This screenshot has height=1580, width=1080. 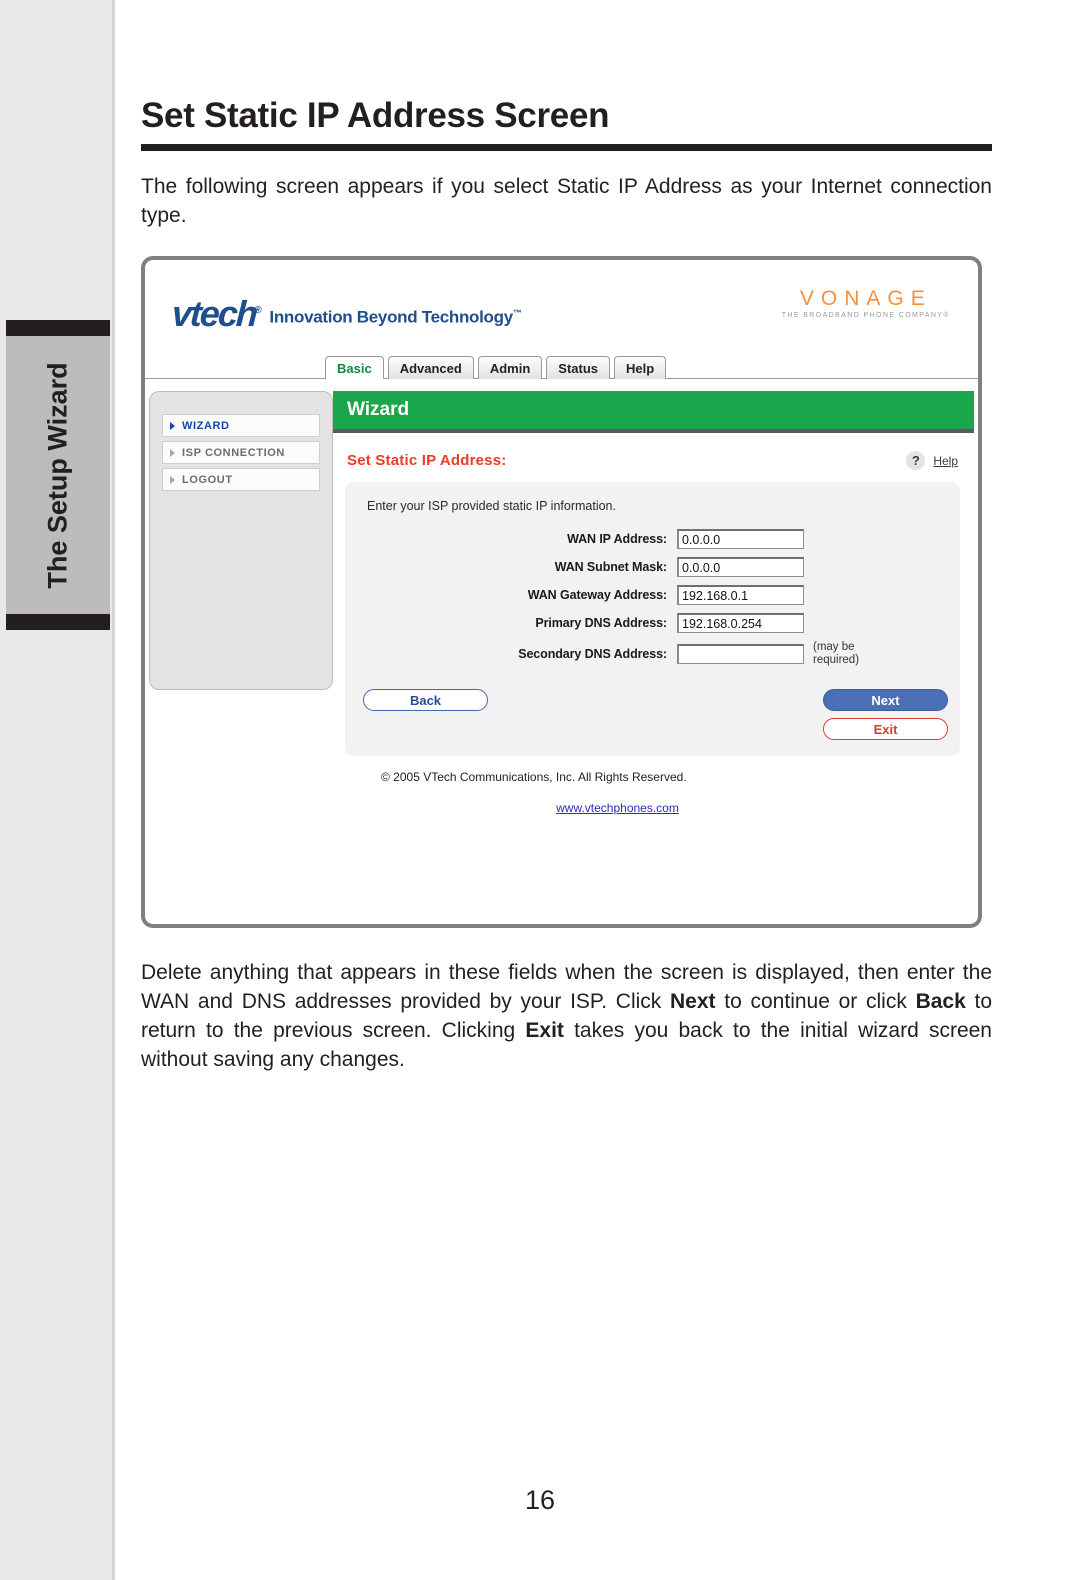 I want to click on sidebar-menu: WIZARD ISP CONNECTION LOGOUT, so click(x=241, y=454).